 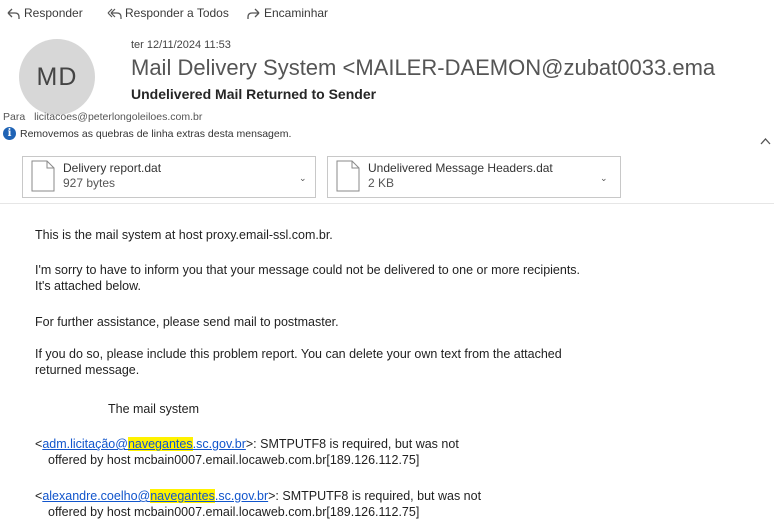 I want to click on avatar-initials: MD, so click(x=57, y=76).